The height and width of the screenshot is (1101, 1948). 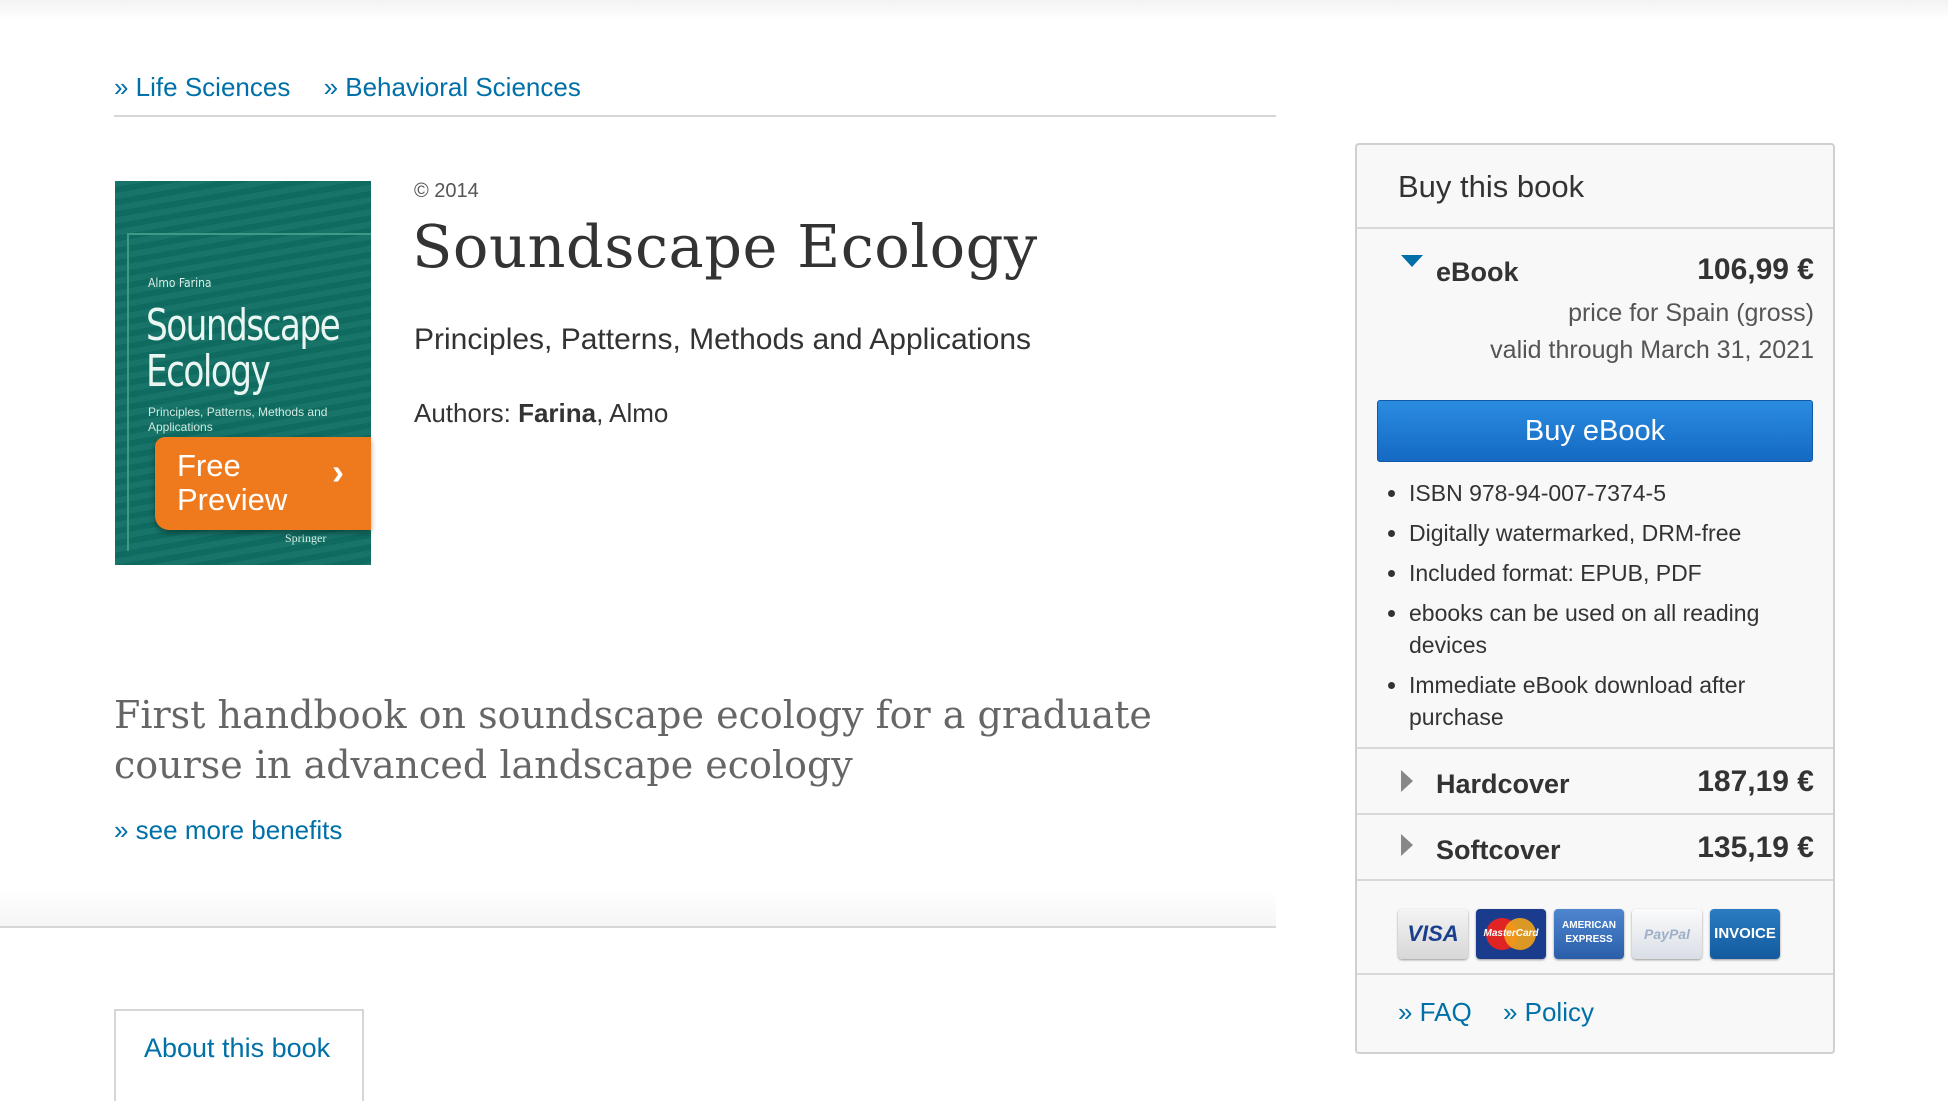 I want to click on cover-publisher: Springer, so click(x=306, y=538).